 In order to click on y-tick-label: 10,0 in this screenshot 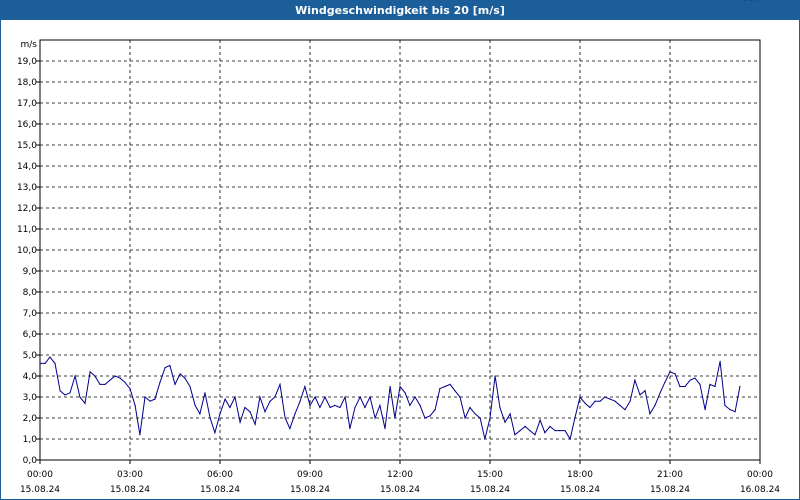, I will do `click(27, 251)`.